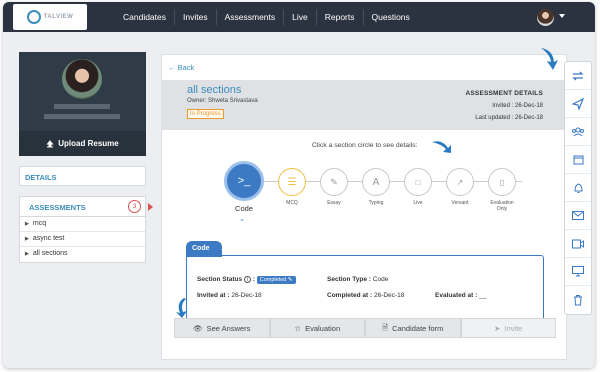 The height and width of the screenshot is (372, 600). What do you see at coordinates (88, 143) in the screenshot?
I see `upload-resume-label: Upload Resume` at bounding box center [88, 143].